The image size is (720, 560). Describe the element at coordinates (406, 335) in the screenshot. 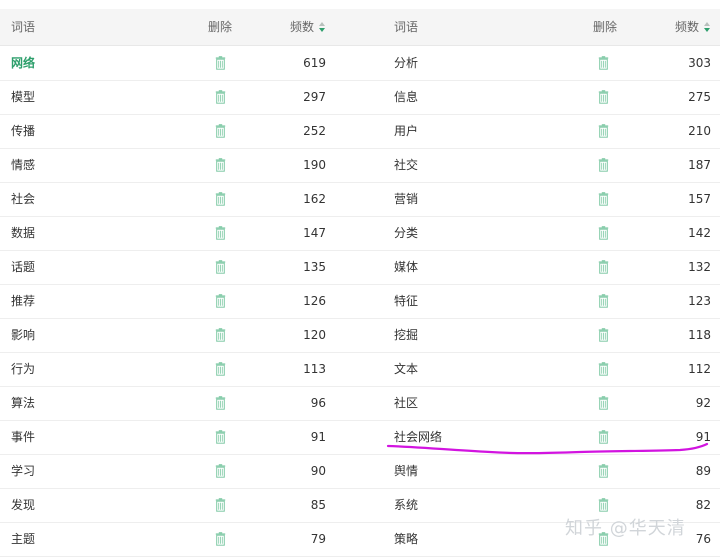

I see `word-right: 挖掘` at that location.